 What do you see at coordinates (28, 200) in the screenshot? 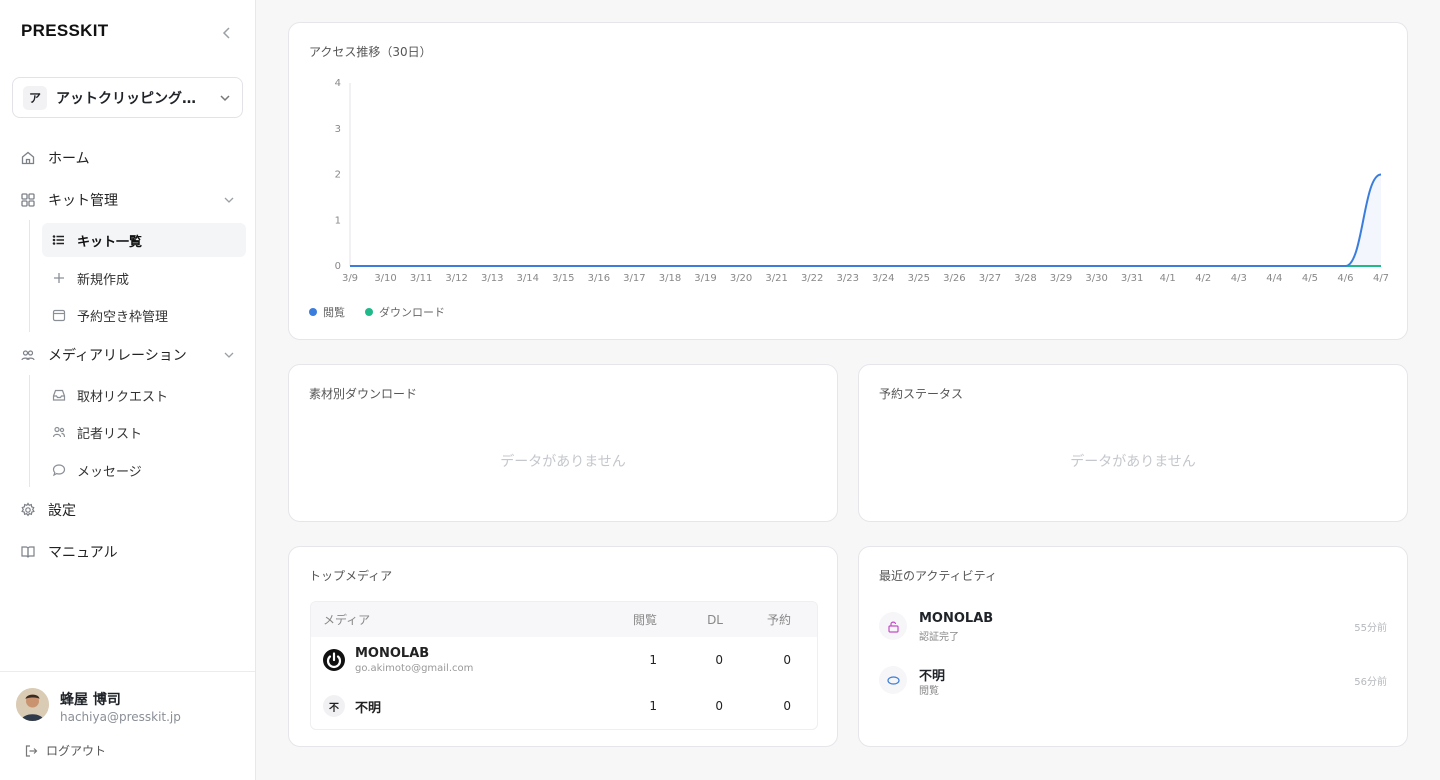
I see `grid-icon` at bounding box center [28, 200].